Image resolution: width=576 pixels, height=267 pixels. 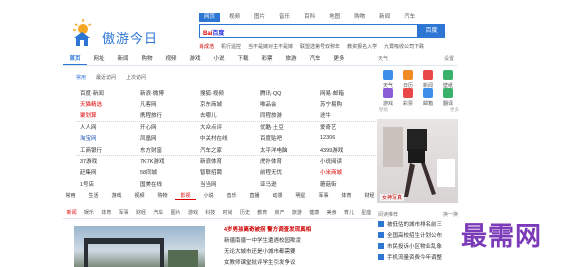 What do you see at coordinates (348, 213) in the screenshot?
I see `news-tab: 育儿` at bounding box center [348, 213].